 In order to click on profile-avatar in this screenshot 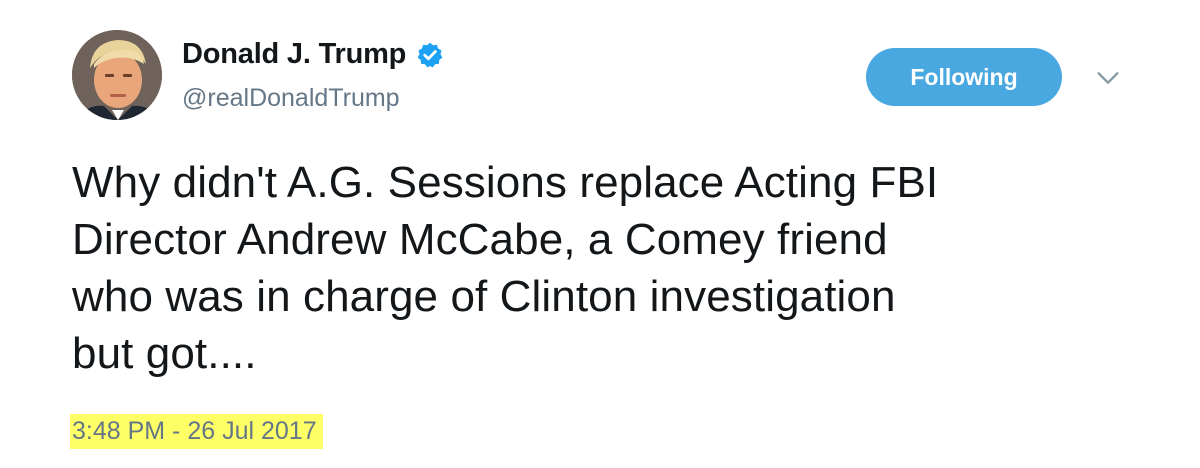, I will do `click(117, 75)`.